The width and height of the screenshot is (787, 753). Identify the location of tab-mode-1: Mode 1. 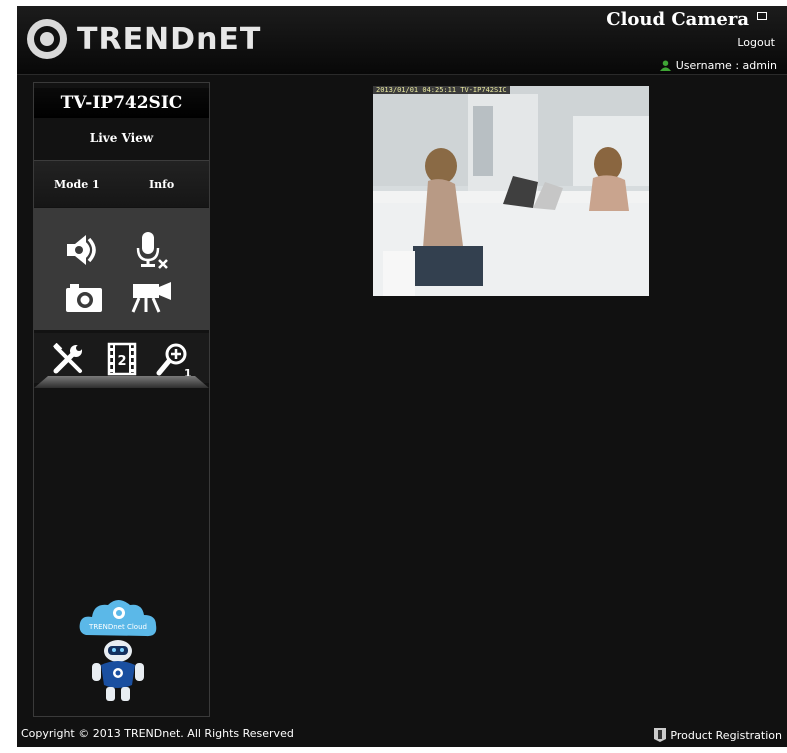
(77, 184).